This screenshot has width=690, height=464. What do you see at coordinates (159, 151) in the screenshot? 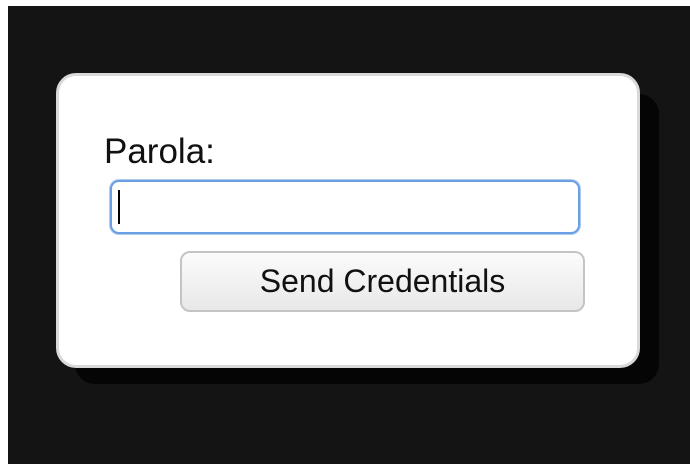
I see `password-label: Parola:` at bounding box center [159, 151].